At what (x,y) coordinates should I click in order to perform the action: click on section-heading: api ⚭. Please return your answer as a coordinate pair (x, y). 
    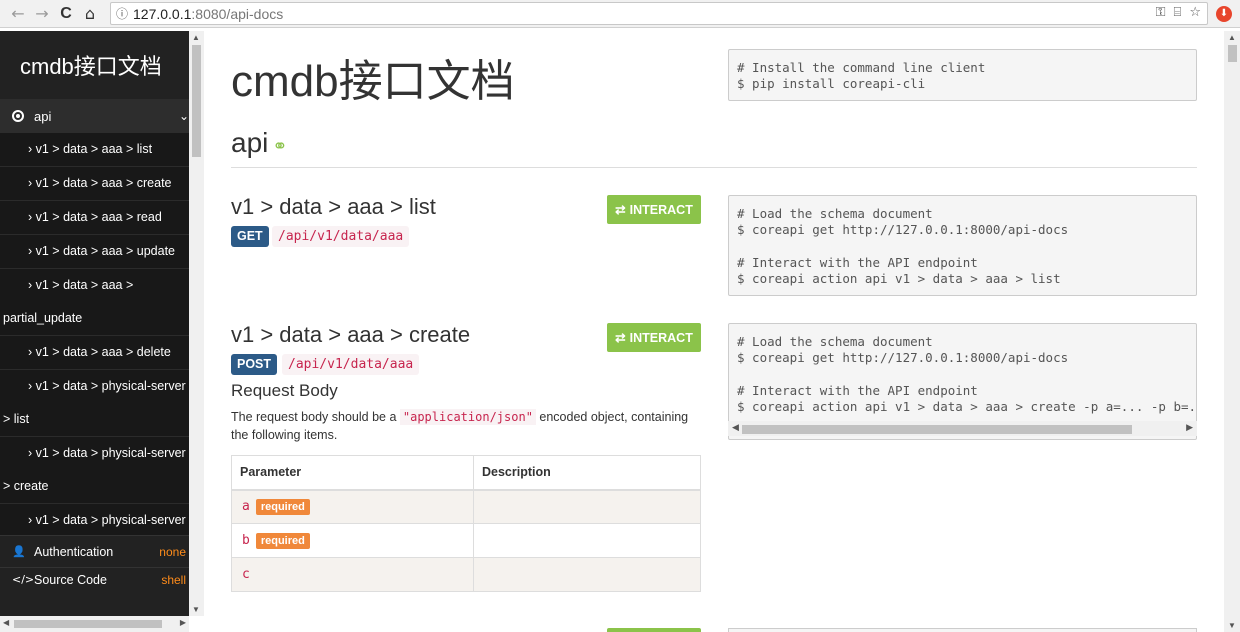
    Looking at the image, I should click on (259, 143).